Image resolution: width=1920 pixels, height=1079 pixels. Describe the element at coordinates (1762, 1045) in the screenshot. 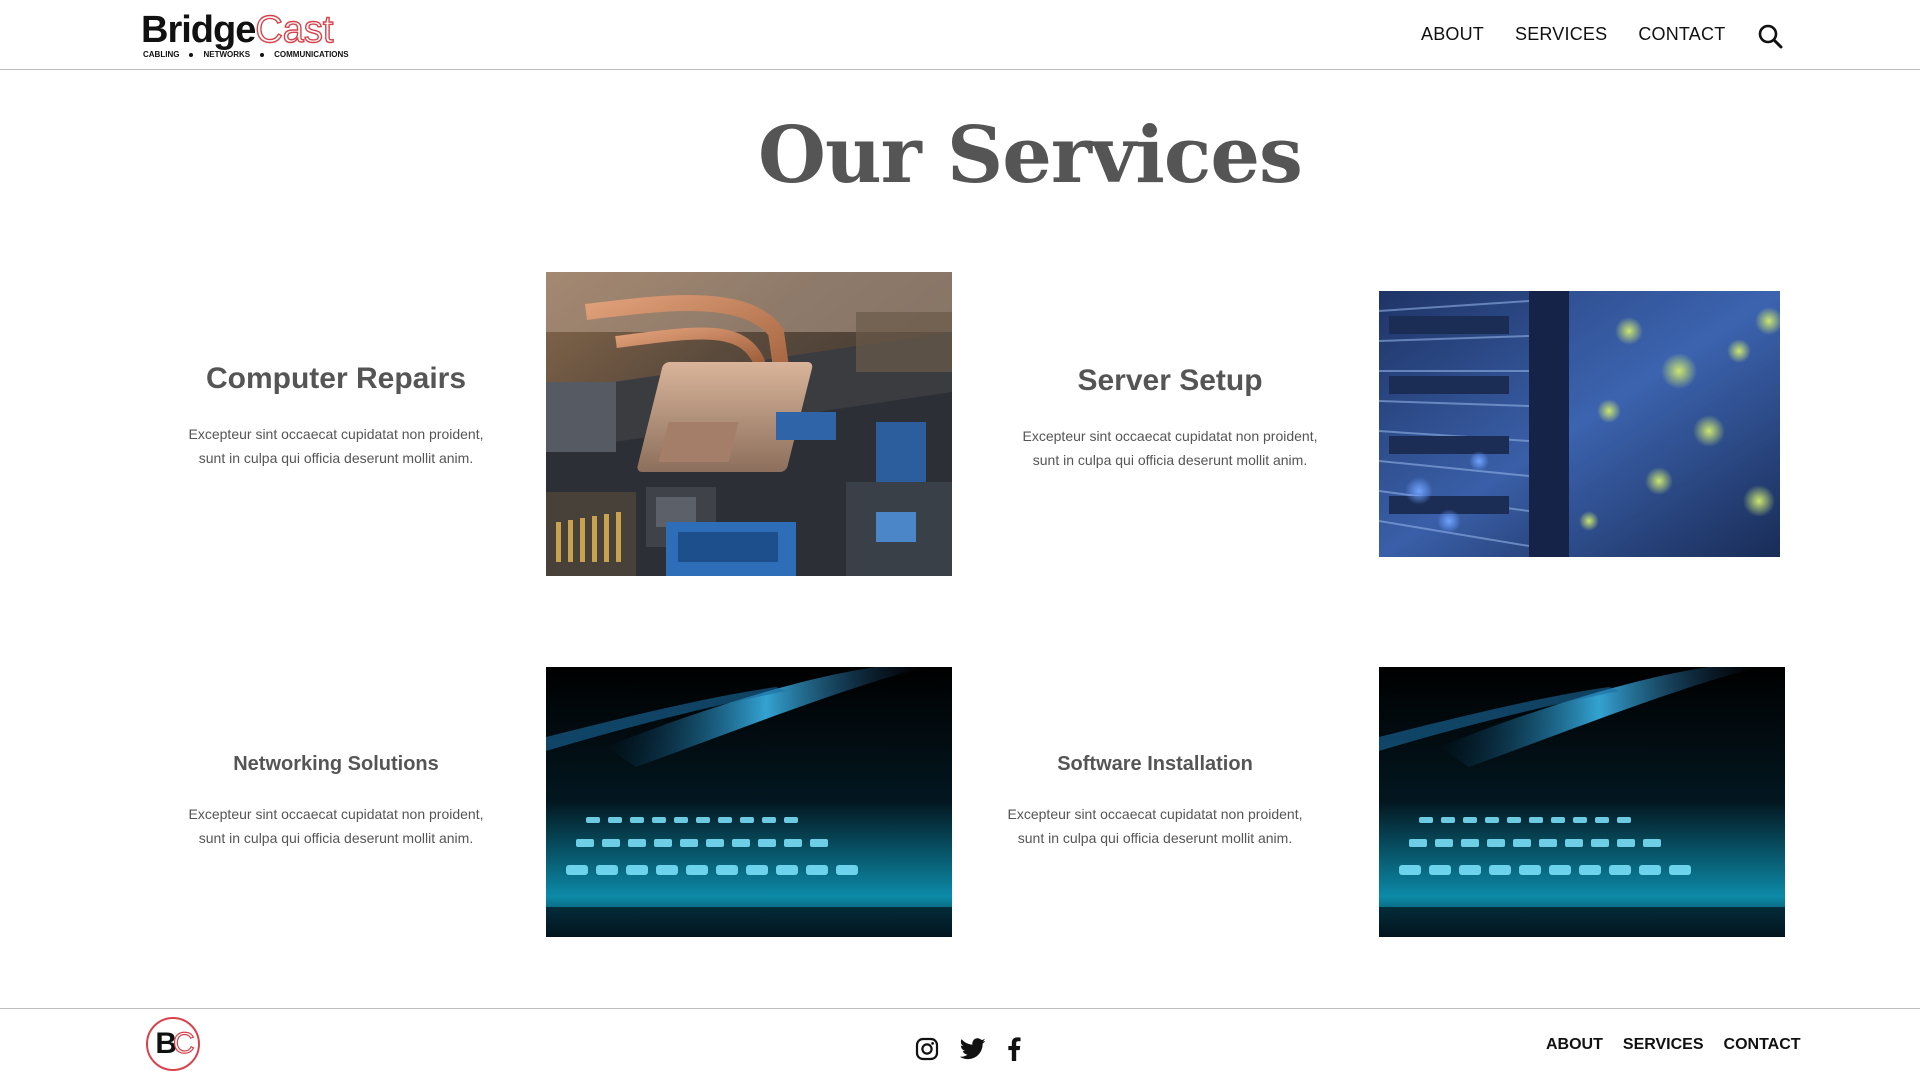

I see `footer-nav-contact: CONTACT` at that location.